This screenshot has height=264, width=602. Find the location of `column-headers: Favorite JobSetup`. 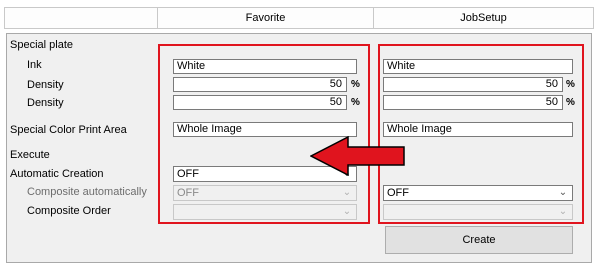

column-headers: Favorite JobSetup is located at coordinates (299, 18).